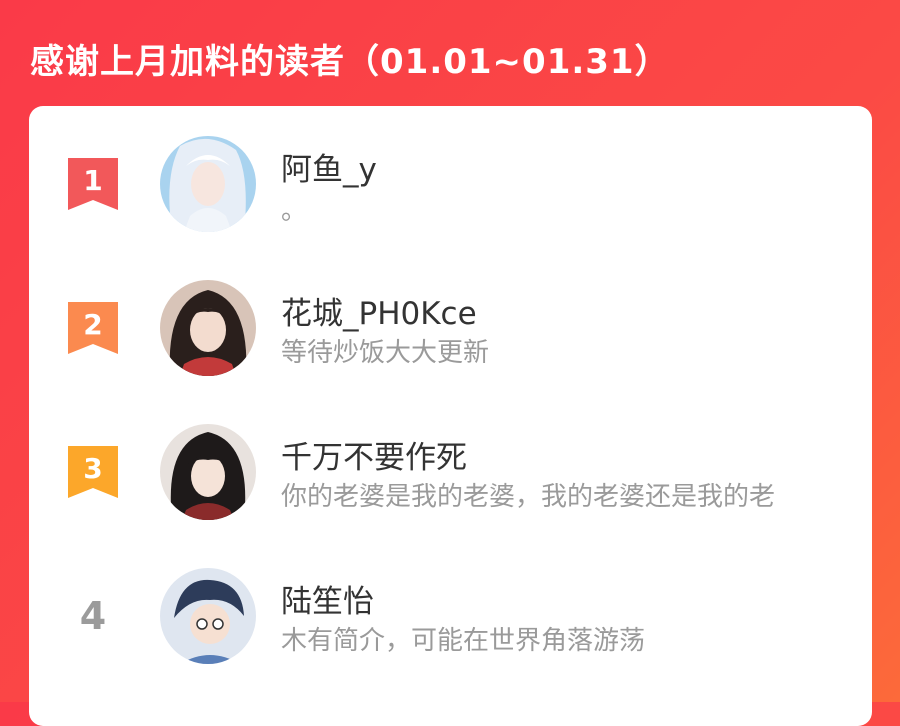  What do you see at coordinates (92, 468) in the screenshot?
I see `rank-number: 3` at bounding box center [92, 468].